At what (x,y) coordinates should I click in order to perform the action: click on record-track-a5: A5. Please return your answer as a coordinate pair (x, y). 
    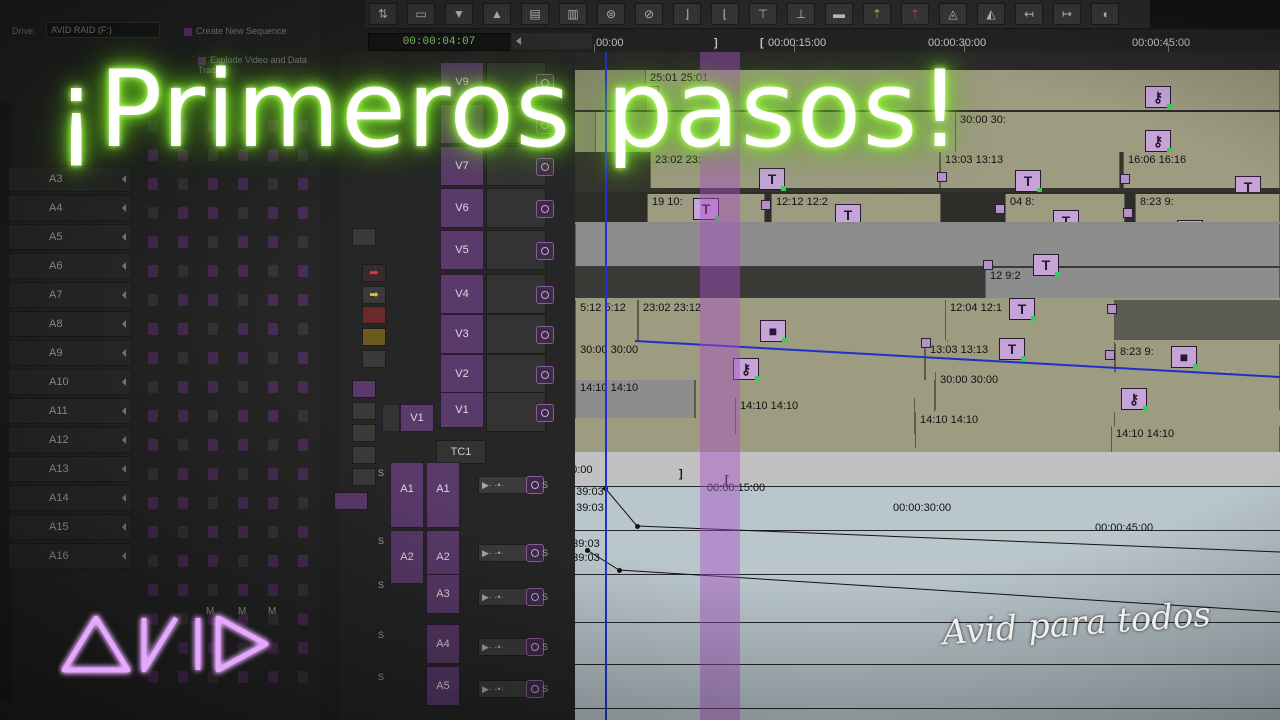
    Looking at the image, I should click on (443, 686).